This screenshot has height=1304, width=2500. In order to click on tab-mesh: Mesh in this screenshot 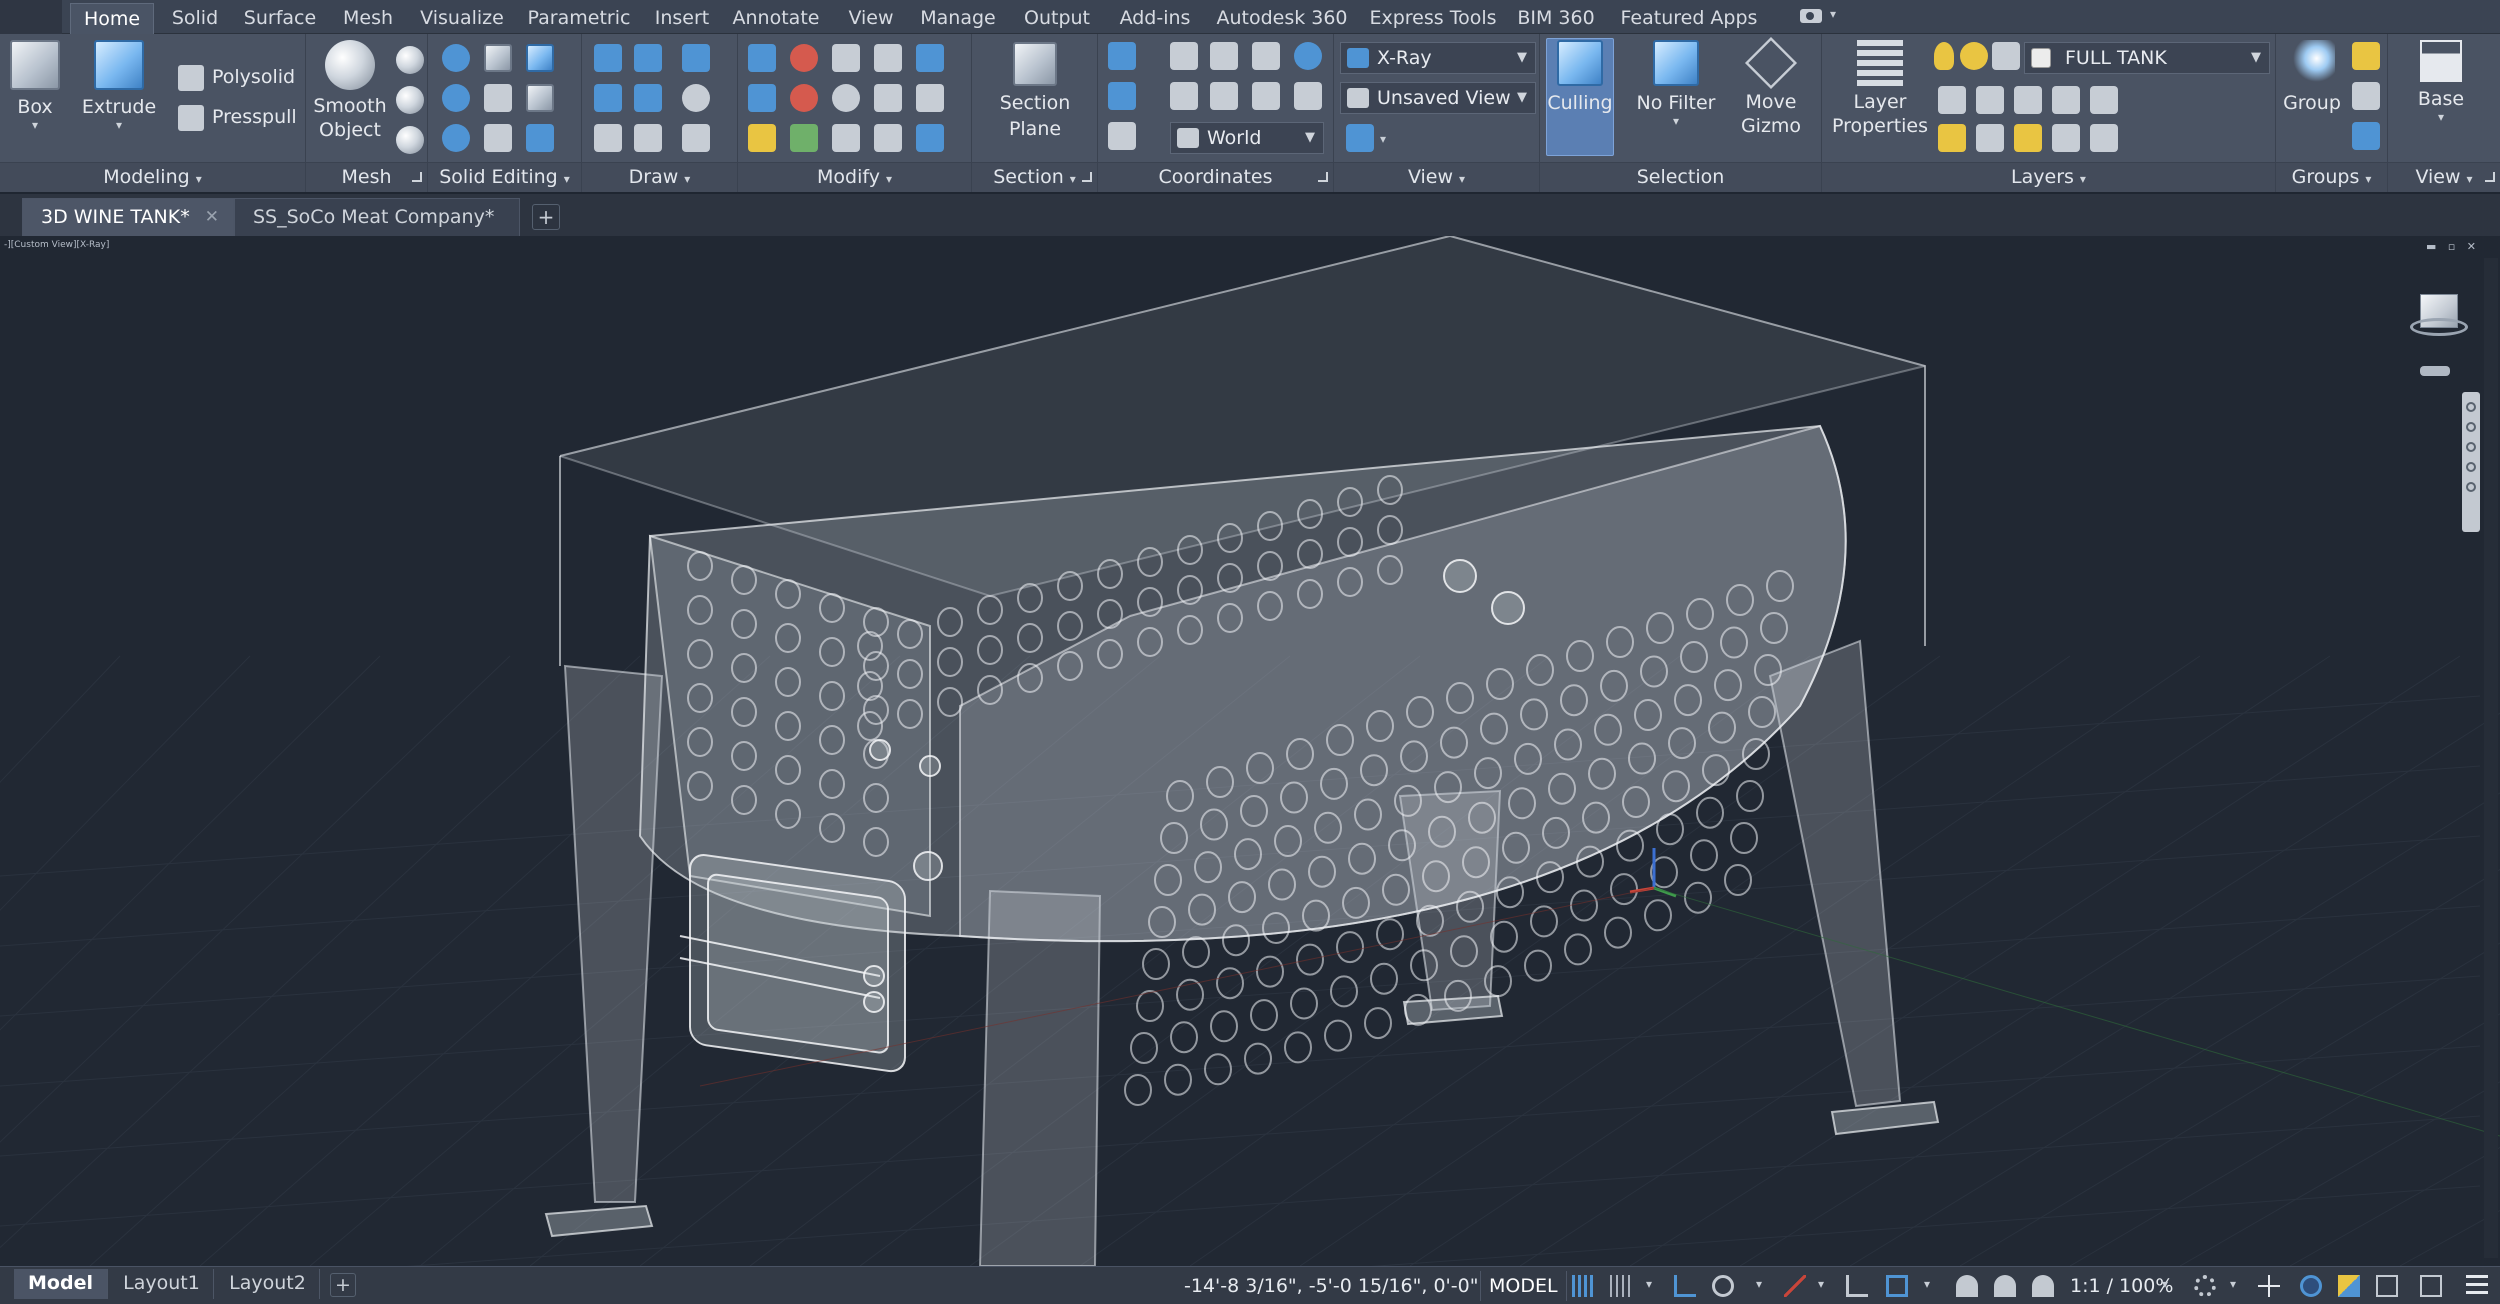, I will do `click(368, 18)`.